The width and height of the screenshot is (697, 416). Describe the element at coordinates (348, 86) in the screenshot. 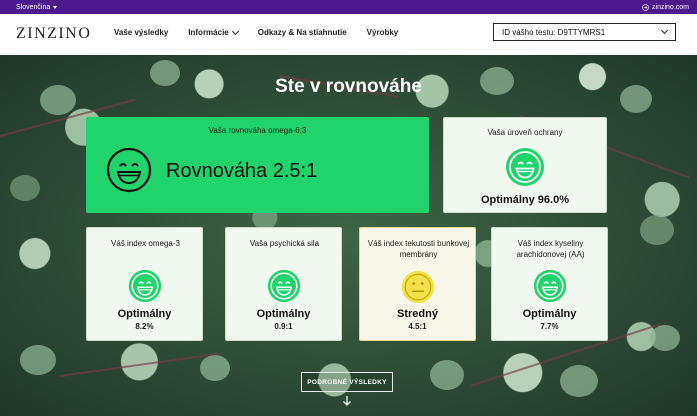

I see `page-title: Ste v rovnováhe` at that location.